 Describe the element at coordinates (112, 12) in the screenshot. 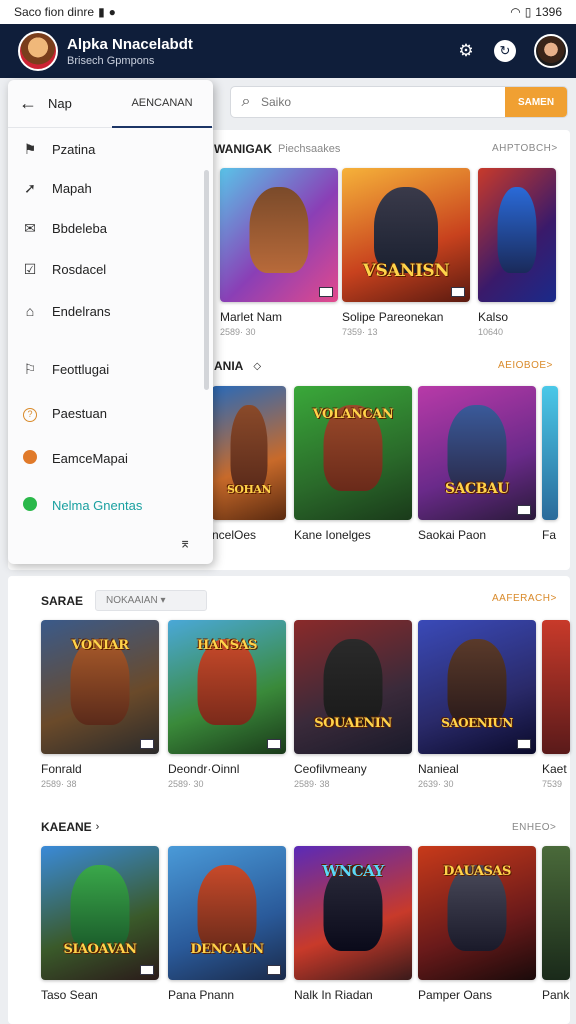

I see `record-icon: ●` at that location.